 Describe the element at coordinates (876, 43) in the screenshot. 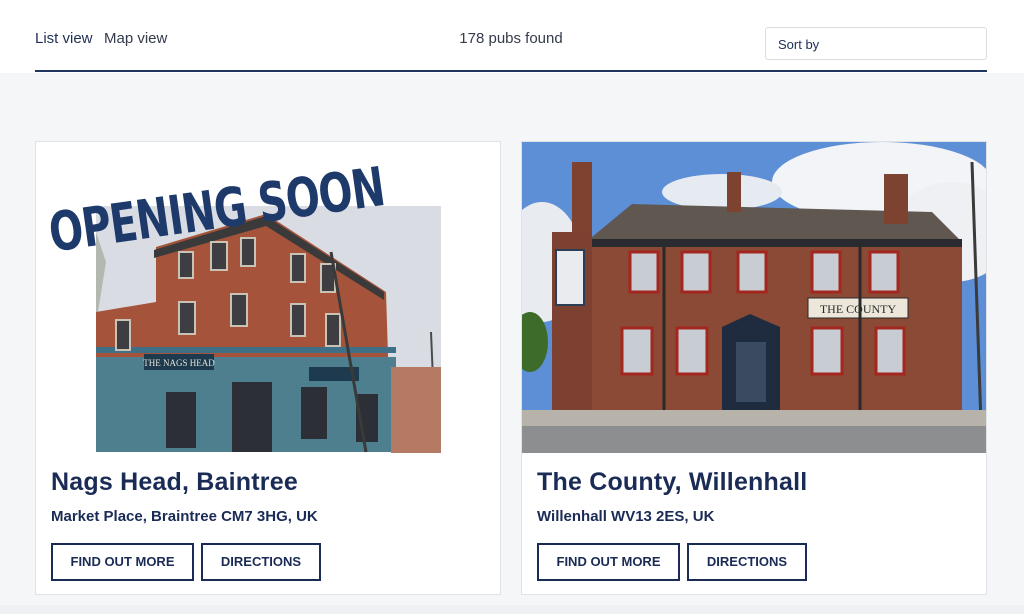

I see `sort-dropdown: Sort by` at that location.